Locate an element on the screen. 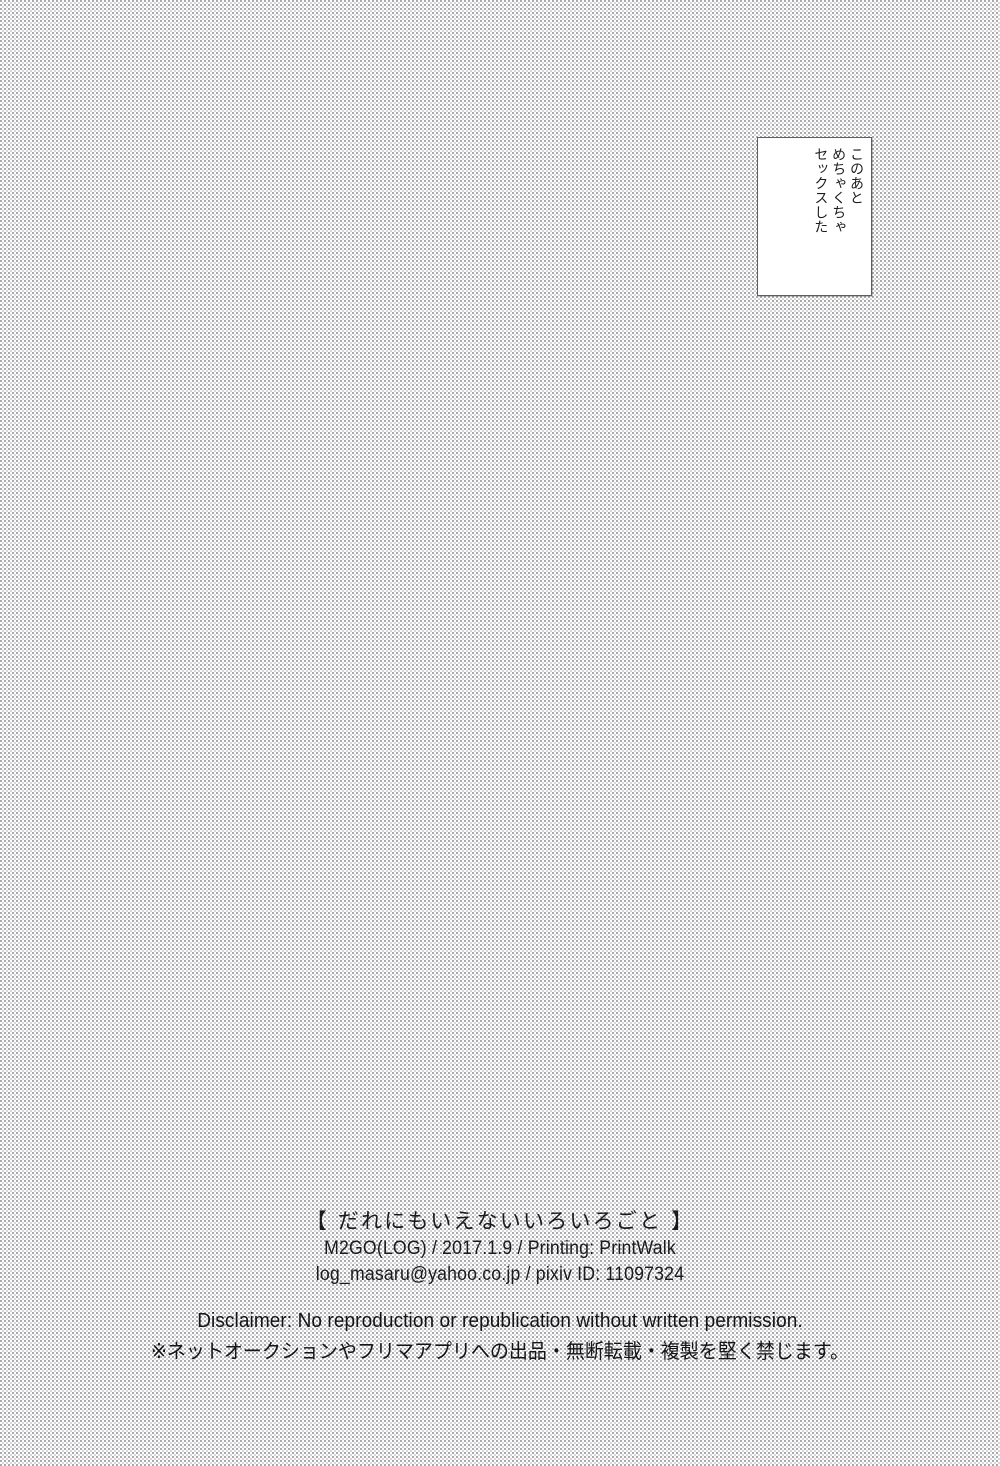 The width and height of the screenshot is (1000, 1466). note-column-3: セックスした is located at coordinates (820, 190).